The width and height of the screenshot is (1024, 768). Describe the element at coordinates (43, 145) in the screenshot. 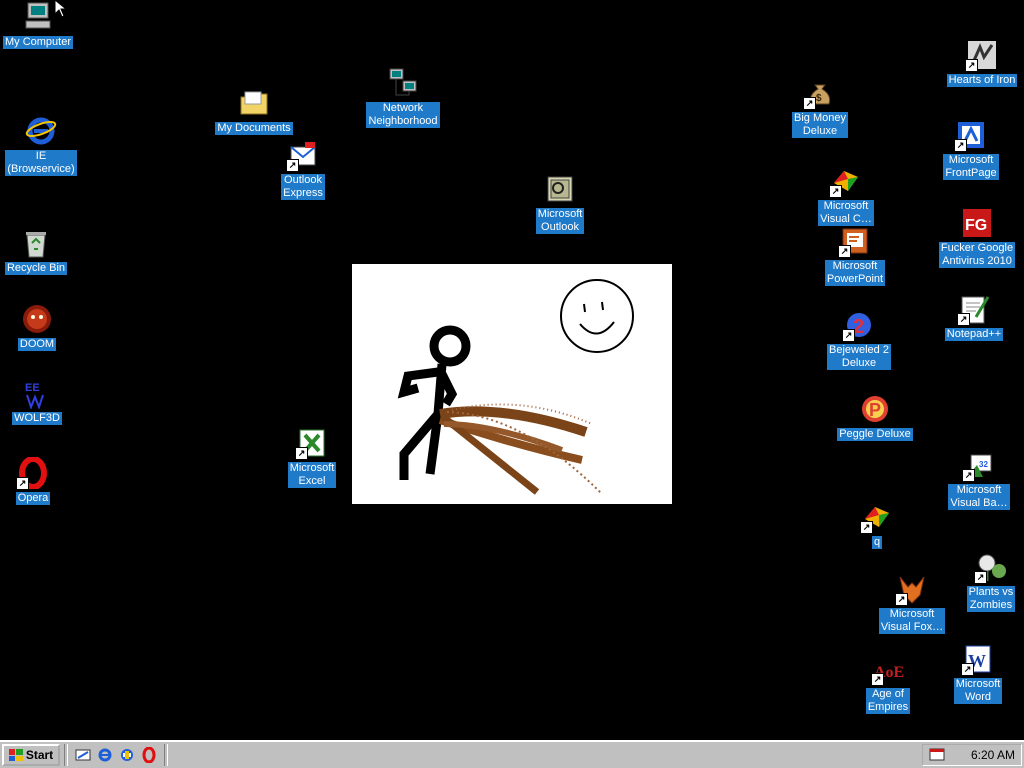

I see `desktop-icon-ie: IE (Browservice)` at that location.